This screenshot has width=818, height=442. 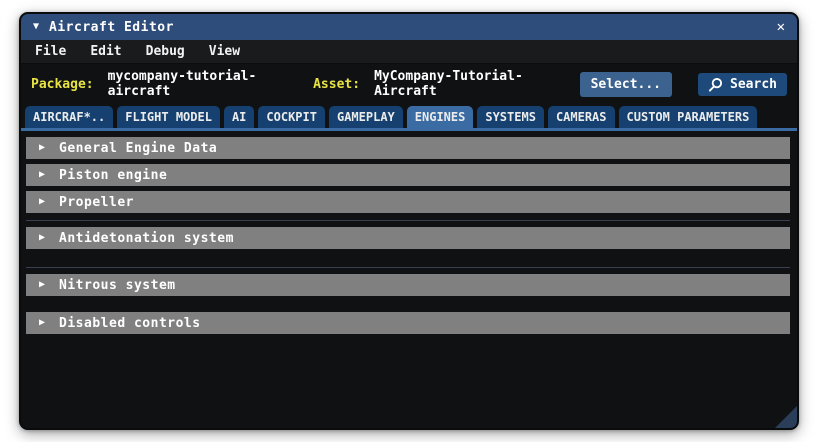 What do you see at coordinates (291, 117) in the screenshot?
I see `tab-cockpit: COCKPIT` at bounding box center [291, 117].